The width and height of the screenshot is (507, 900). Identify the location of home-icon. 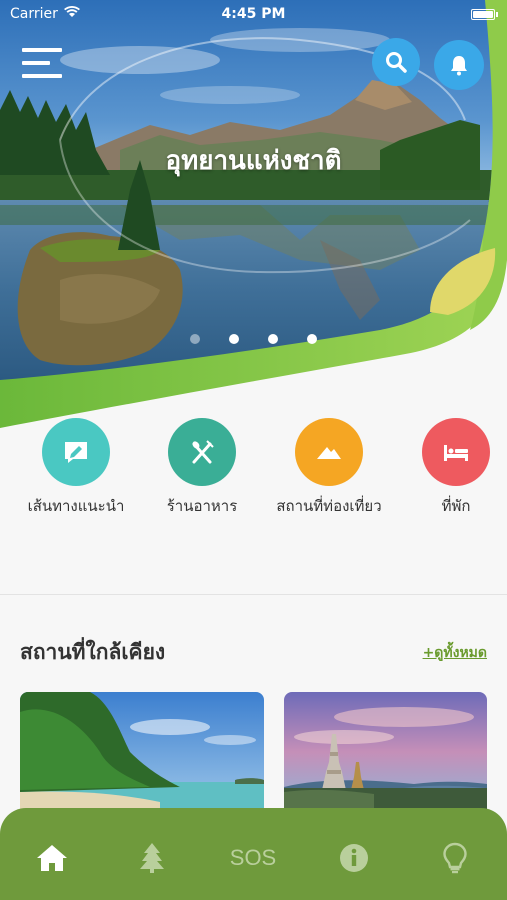
(52, 858).